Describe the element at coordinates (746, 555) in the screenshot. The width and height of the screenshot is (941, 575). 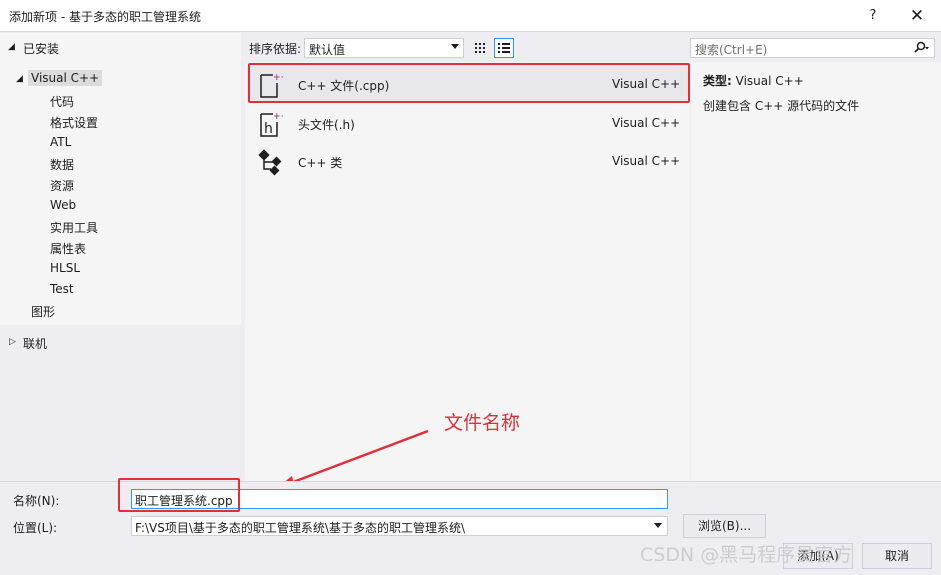
I see `watermark: CSDN @黑马程序员官方` at that location.